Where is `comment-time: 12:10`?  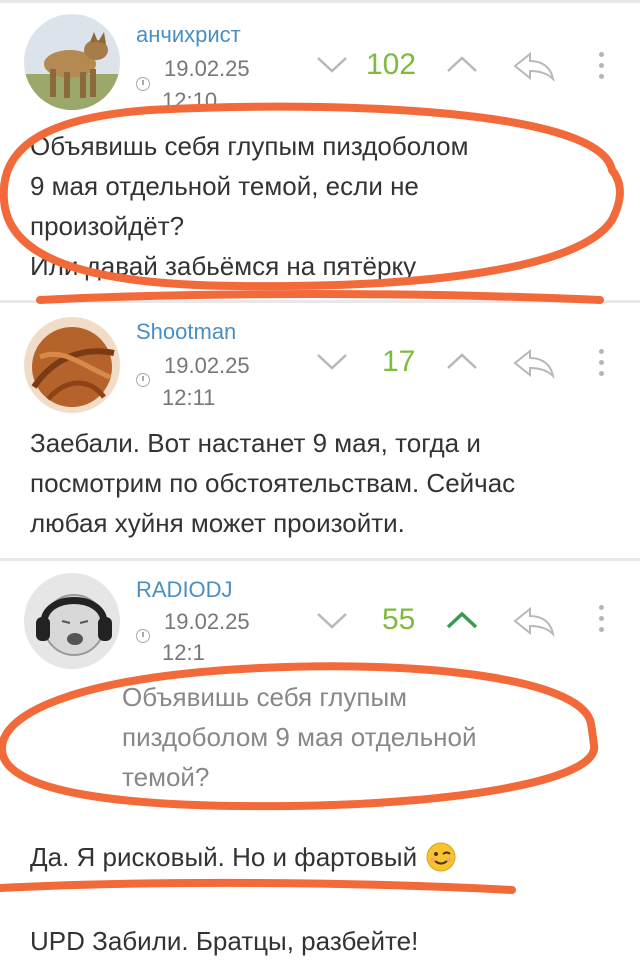
comment-time: 12:10 is located at coordinates (190, 100).